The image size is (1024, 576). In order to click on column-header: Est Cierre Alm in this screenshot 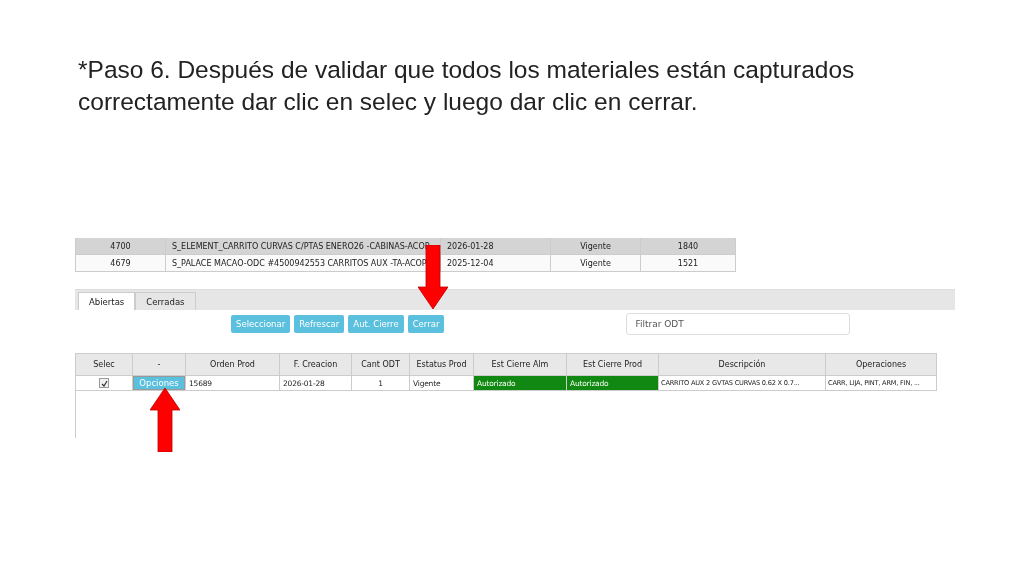, I will do `click(520, 364)`.